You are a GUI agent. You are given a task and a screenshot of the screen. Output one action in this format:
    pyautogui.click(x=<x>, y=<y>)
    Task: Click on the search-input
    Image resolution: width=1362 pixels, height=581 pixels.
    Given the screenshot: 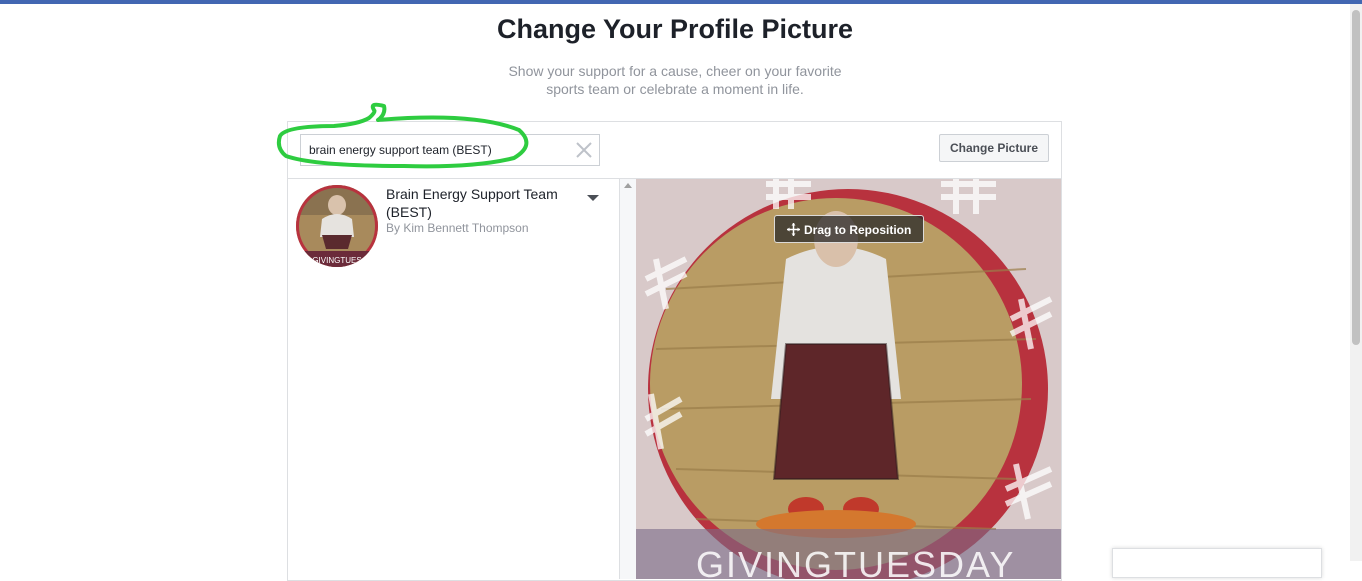 What is the action you would take?
    pyautogui.click(x=439, y=150)
    